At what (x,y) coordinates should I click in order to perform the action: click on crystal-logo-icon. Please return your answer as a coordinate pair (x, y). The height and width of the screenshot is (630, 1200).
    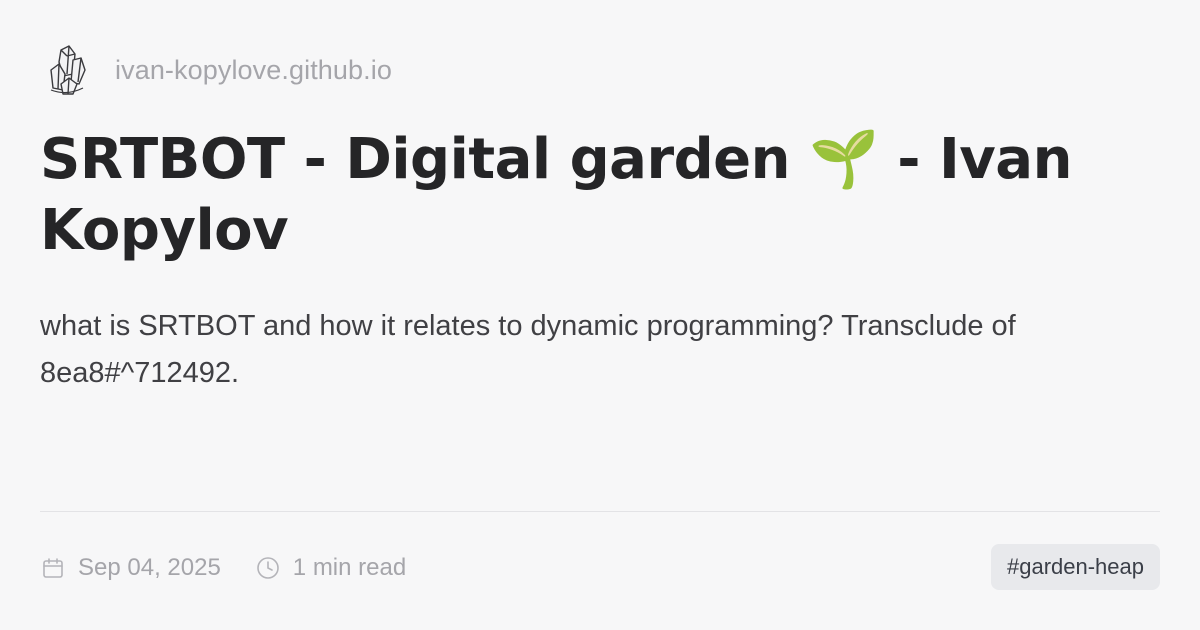
    Looking at the image, I should click on (67, 70).